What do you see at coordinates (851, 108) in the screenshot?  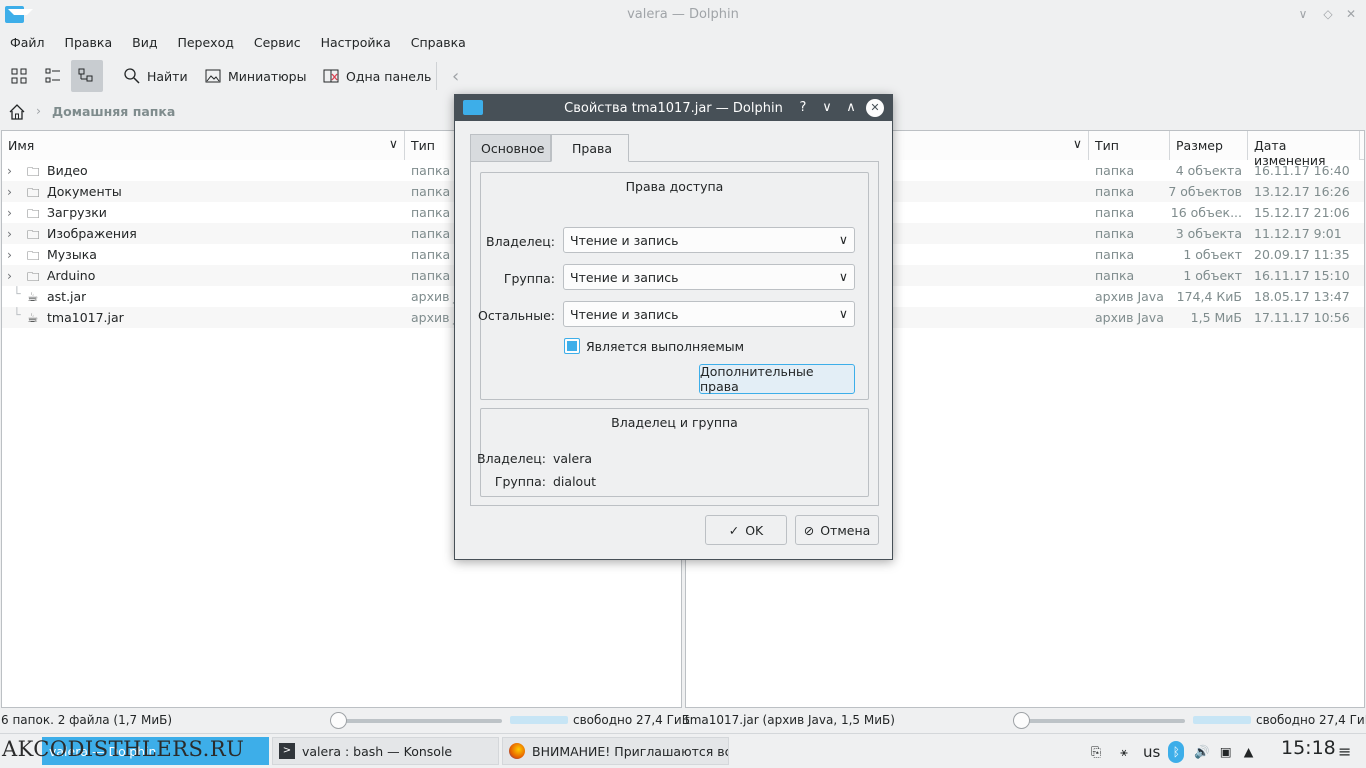 I see `dialog-maximize-icon: ∧` at bounding box center [851, 108].